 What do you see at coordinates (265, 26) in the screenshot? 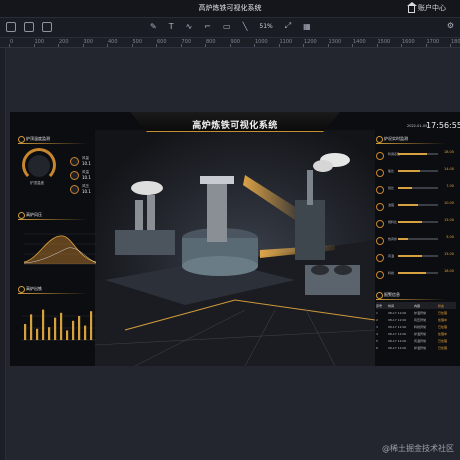
I see `zoom-level: 51%` at bounding box center [265, 26].